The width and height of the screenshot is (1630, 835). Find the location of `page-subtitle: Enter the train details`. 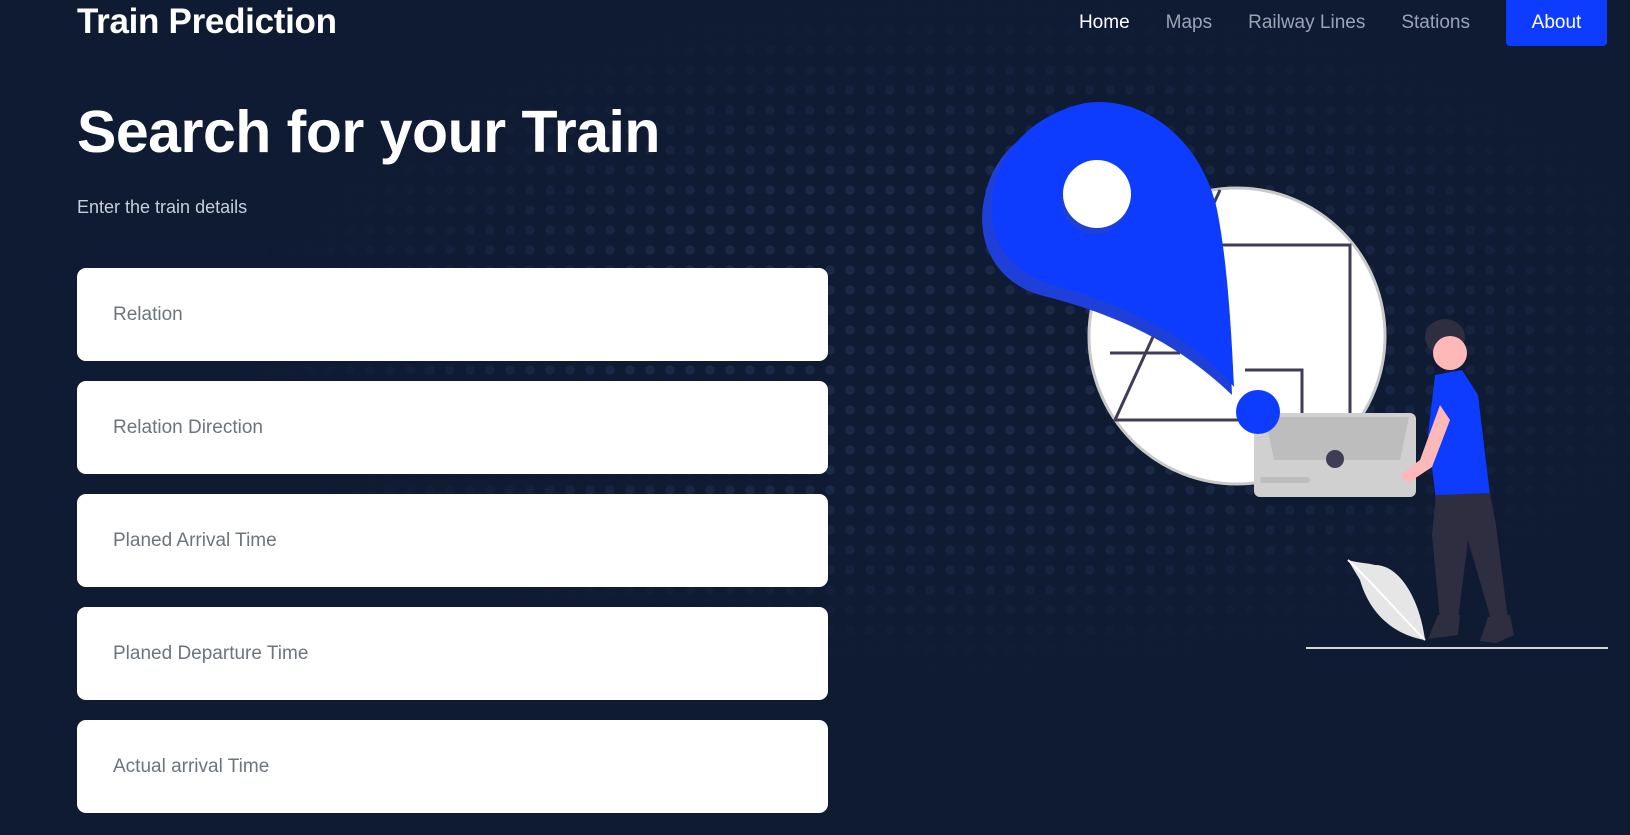

page-subtitle: Enter the train details is located at coordinates (162, 207).